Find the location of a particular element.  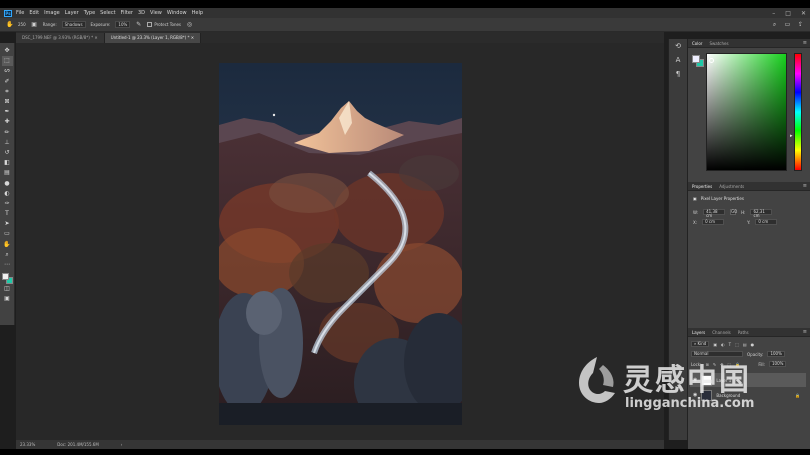

hand-tool-icon: ✋ is located at coordinates (7, 245).